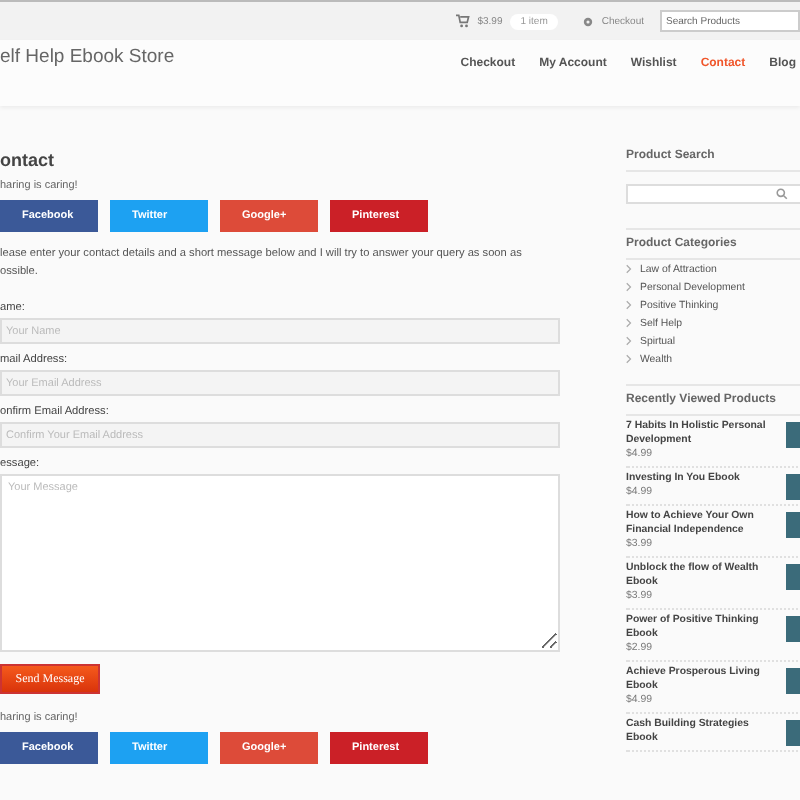 This screenshot has width=800, height=800. What do you see at coordinates (782, 194) in the screenshot?
I see `search-icon` at bounding box center [782, 194].